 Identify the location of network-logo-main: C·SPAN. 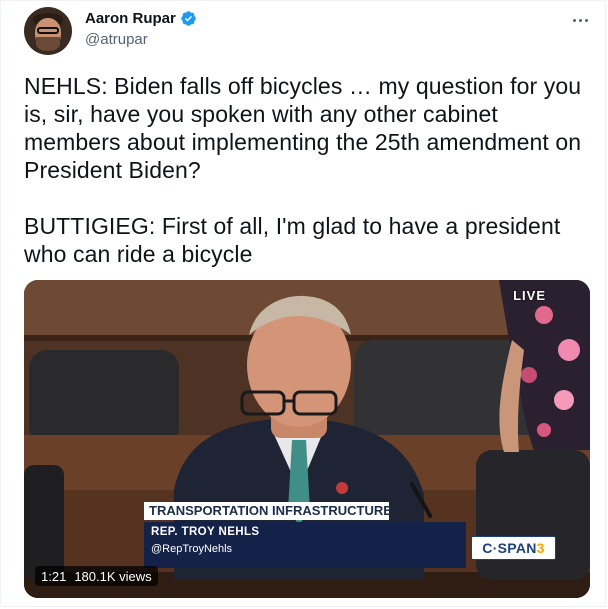
(509, 548).